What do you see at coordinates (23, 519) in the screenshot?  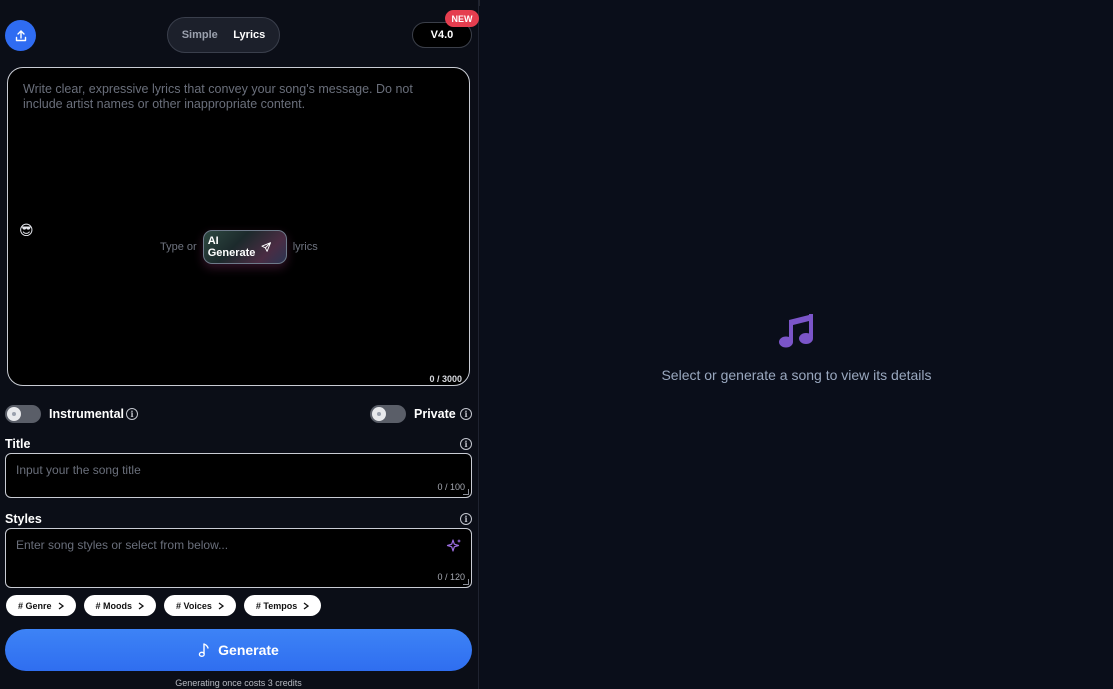 I see `styles-label: Styles` at bounding box center [23, 519].